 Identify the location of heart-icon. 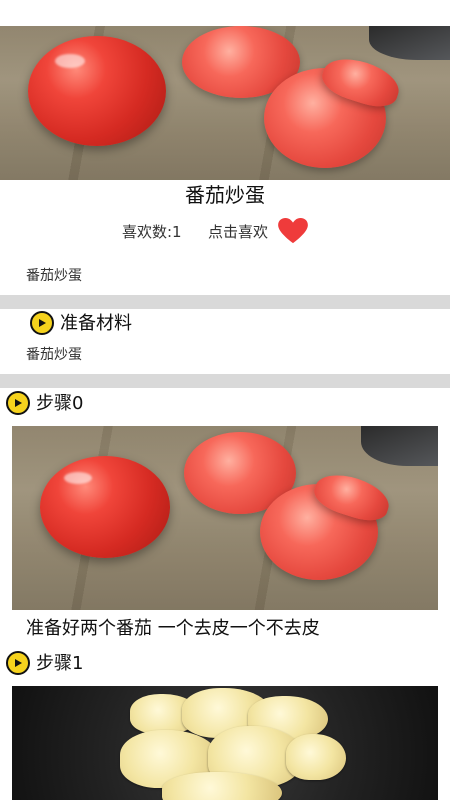
(293, 233).